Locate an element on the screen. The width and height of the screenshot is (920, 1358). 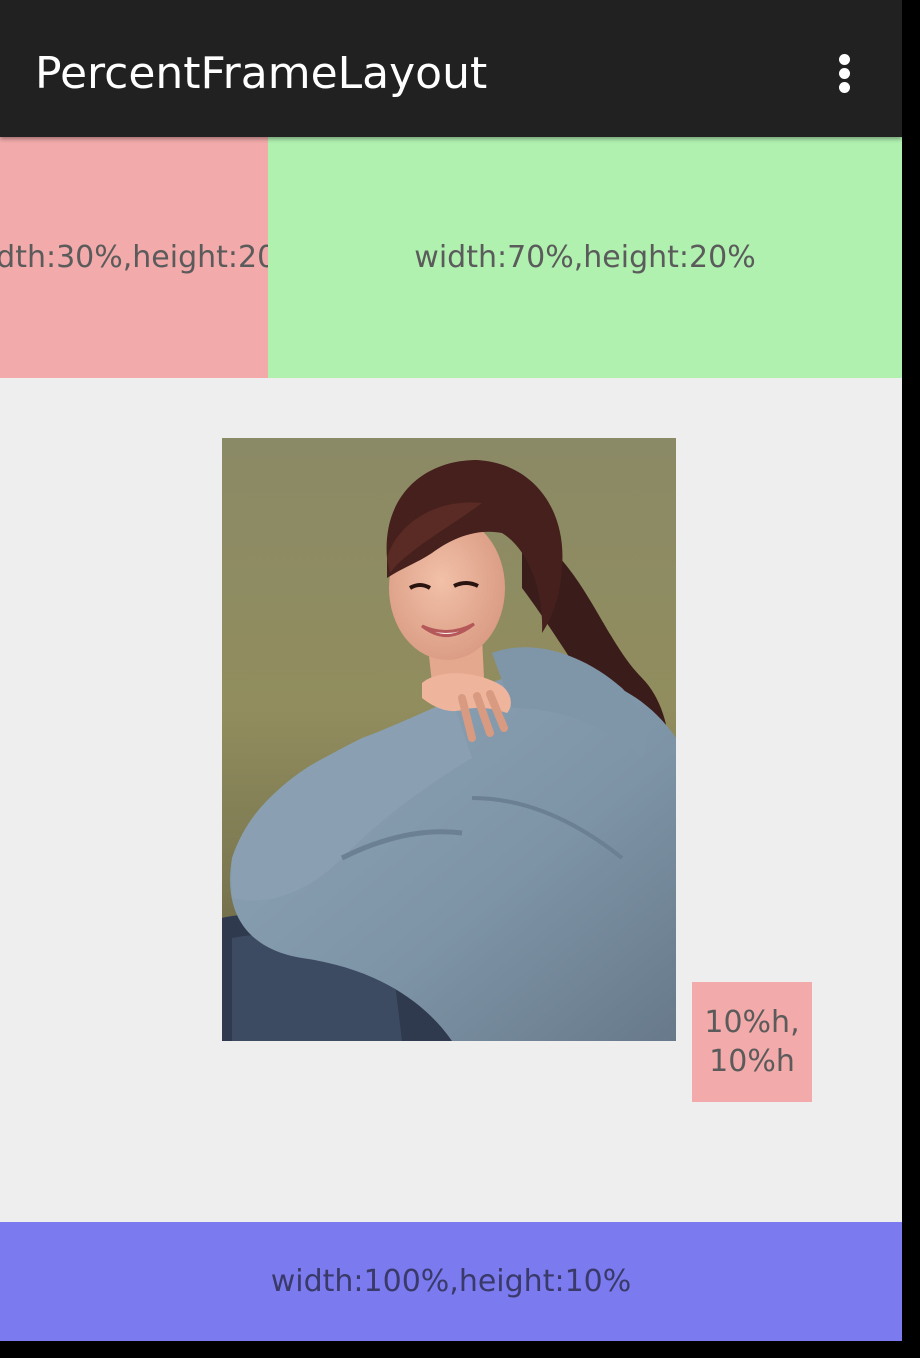
box-10h-10h: 10%h,10%h is located at coordinates (752, 1042).